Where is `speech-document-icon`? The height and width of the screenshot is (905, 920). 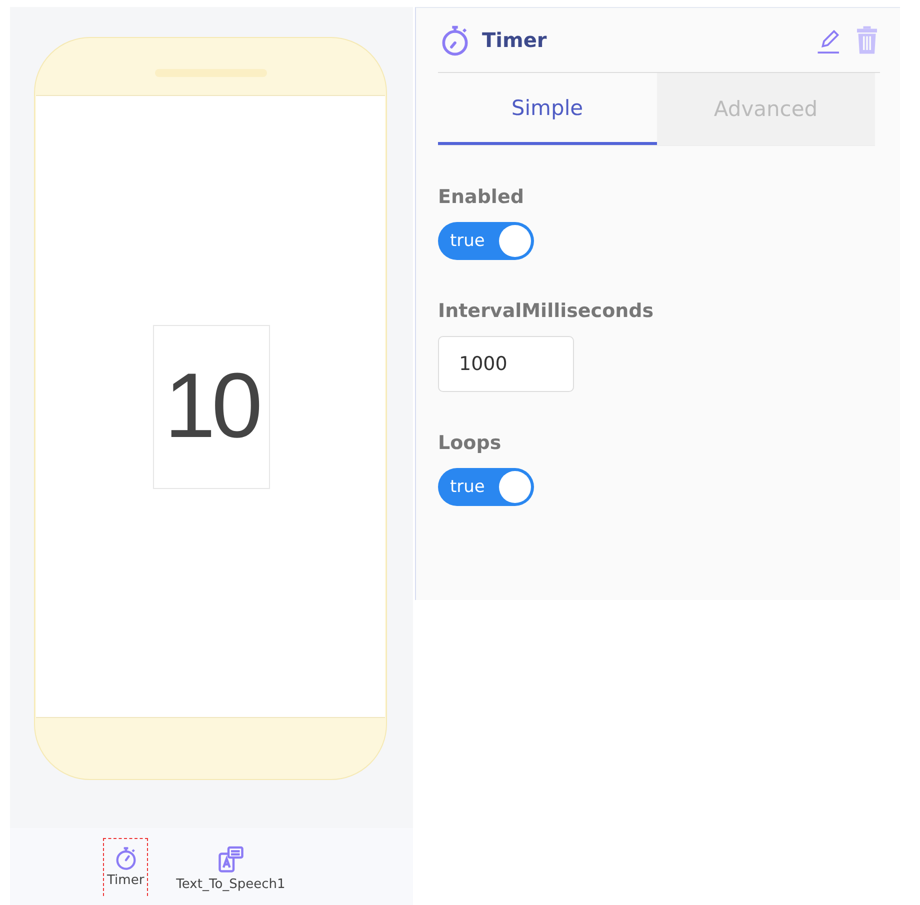
speech-document-icon is located at coordinates (231, 860).